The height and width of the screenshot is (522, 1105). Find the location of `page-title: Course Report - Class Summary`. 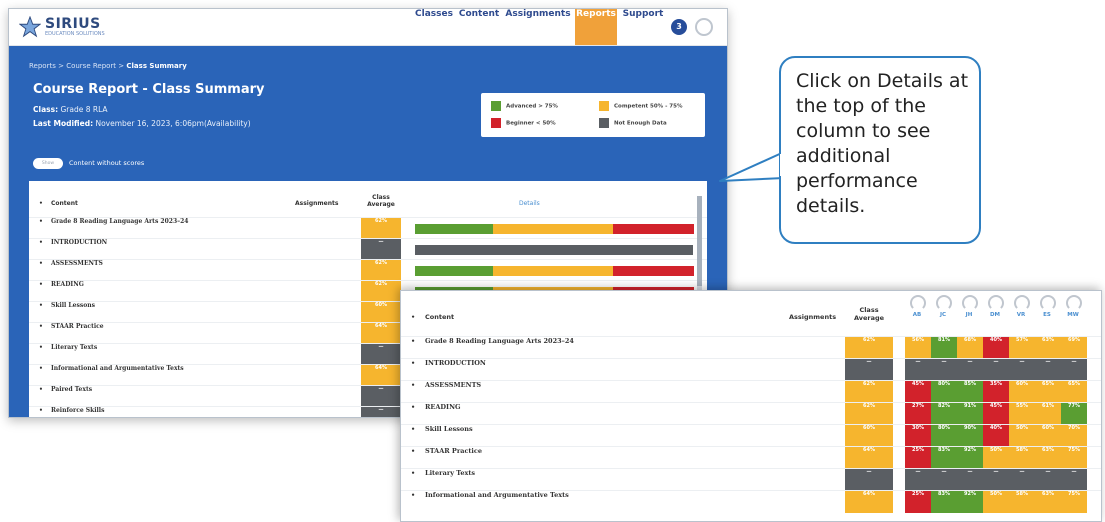

page-title: Course Report - Class Summary is located at coordinates (149, 89).